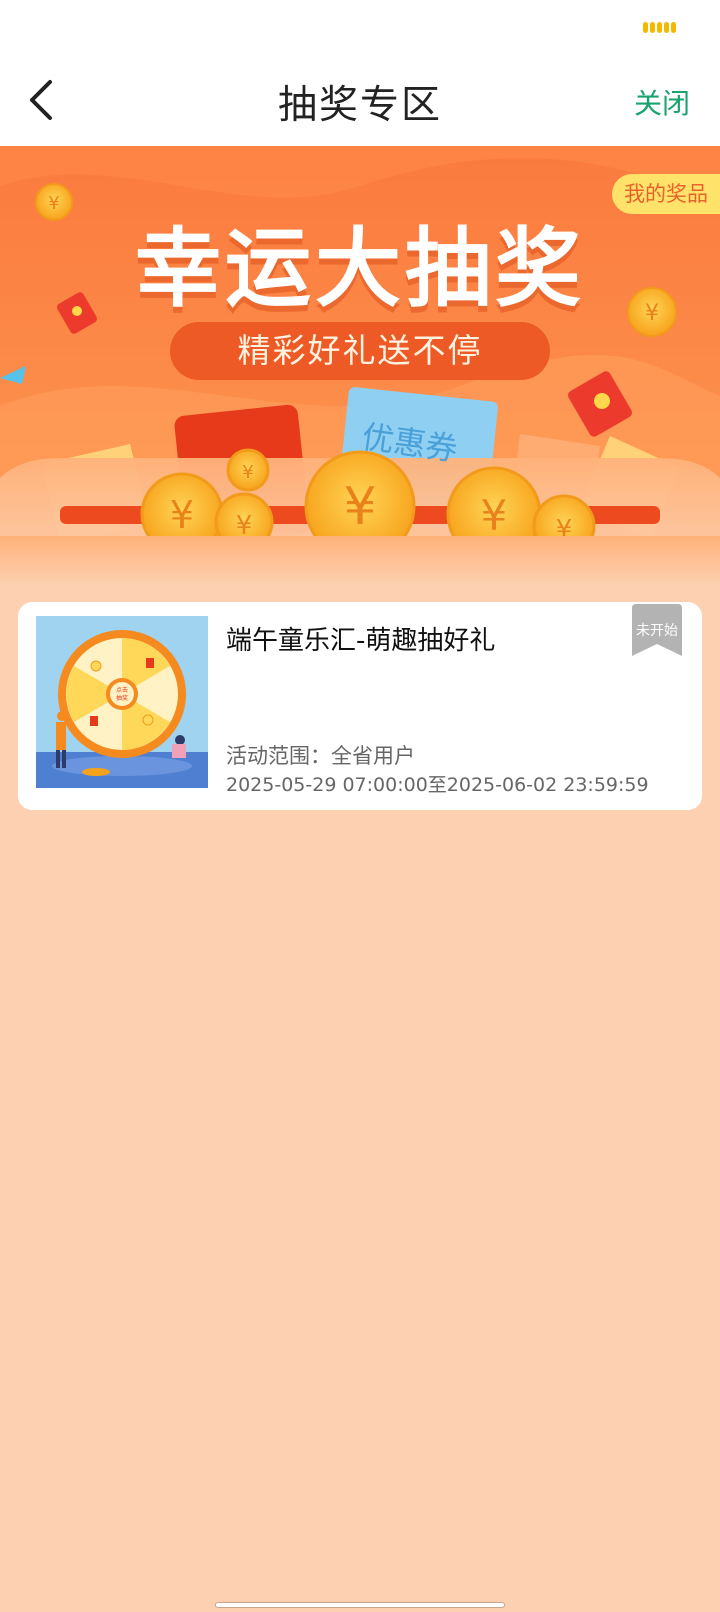 This screenshot has width=720, height=1612. What do you see at coordinates (662, 102) in the screenshot?
I see `close-button: 关闭` at bounding box center [662, 102].